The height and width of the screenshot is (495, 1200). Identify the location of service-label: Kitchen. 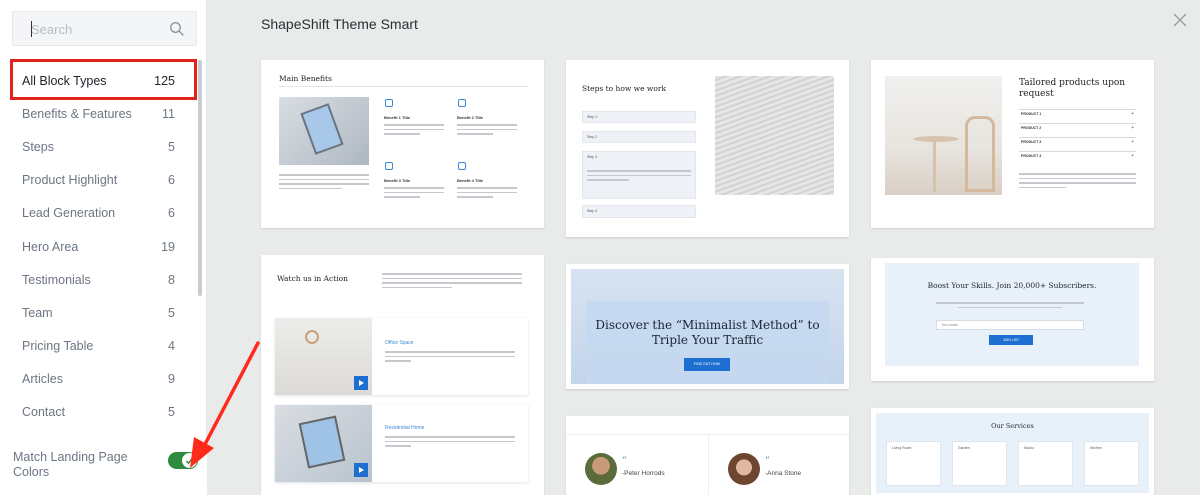
(1096, 448).